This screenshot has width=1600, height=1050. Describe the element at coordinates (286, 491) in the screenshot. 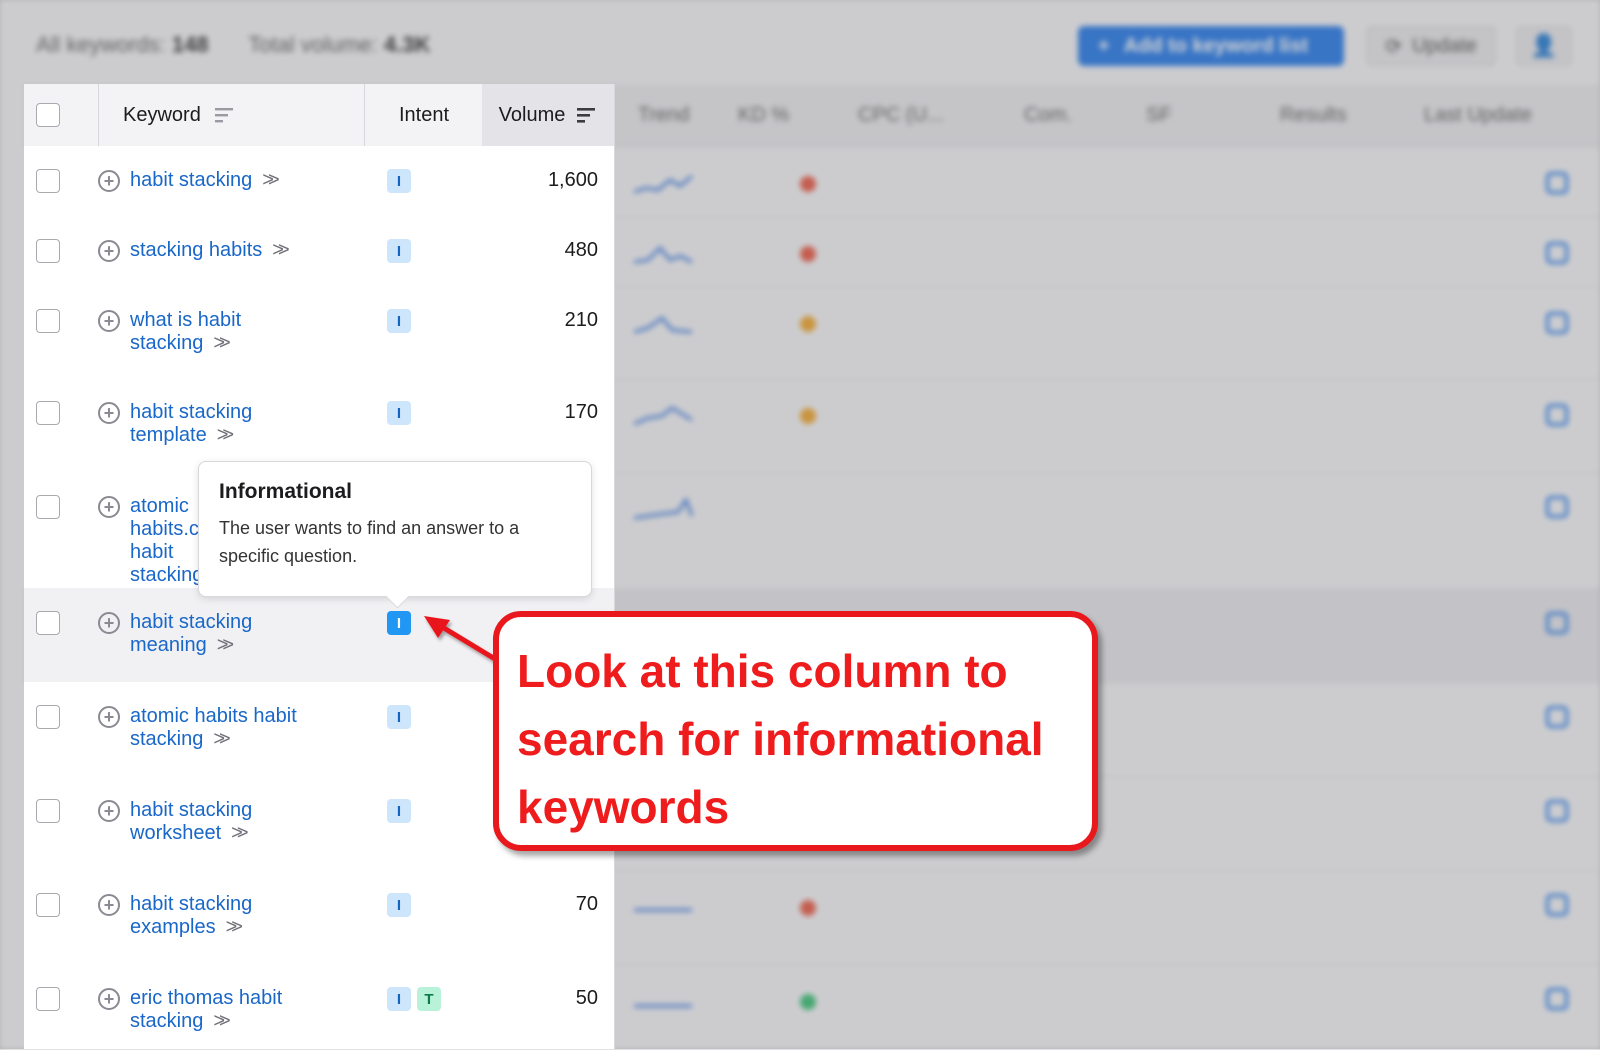

I see `tooltip-title: Informational` at that location.